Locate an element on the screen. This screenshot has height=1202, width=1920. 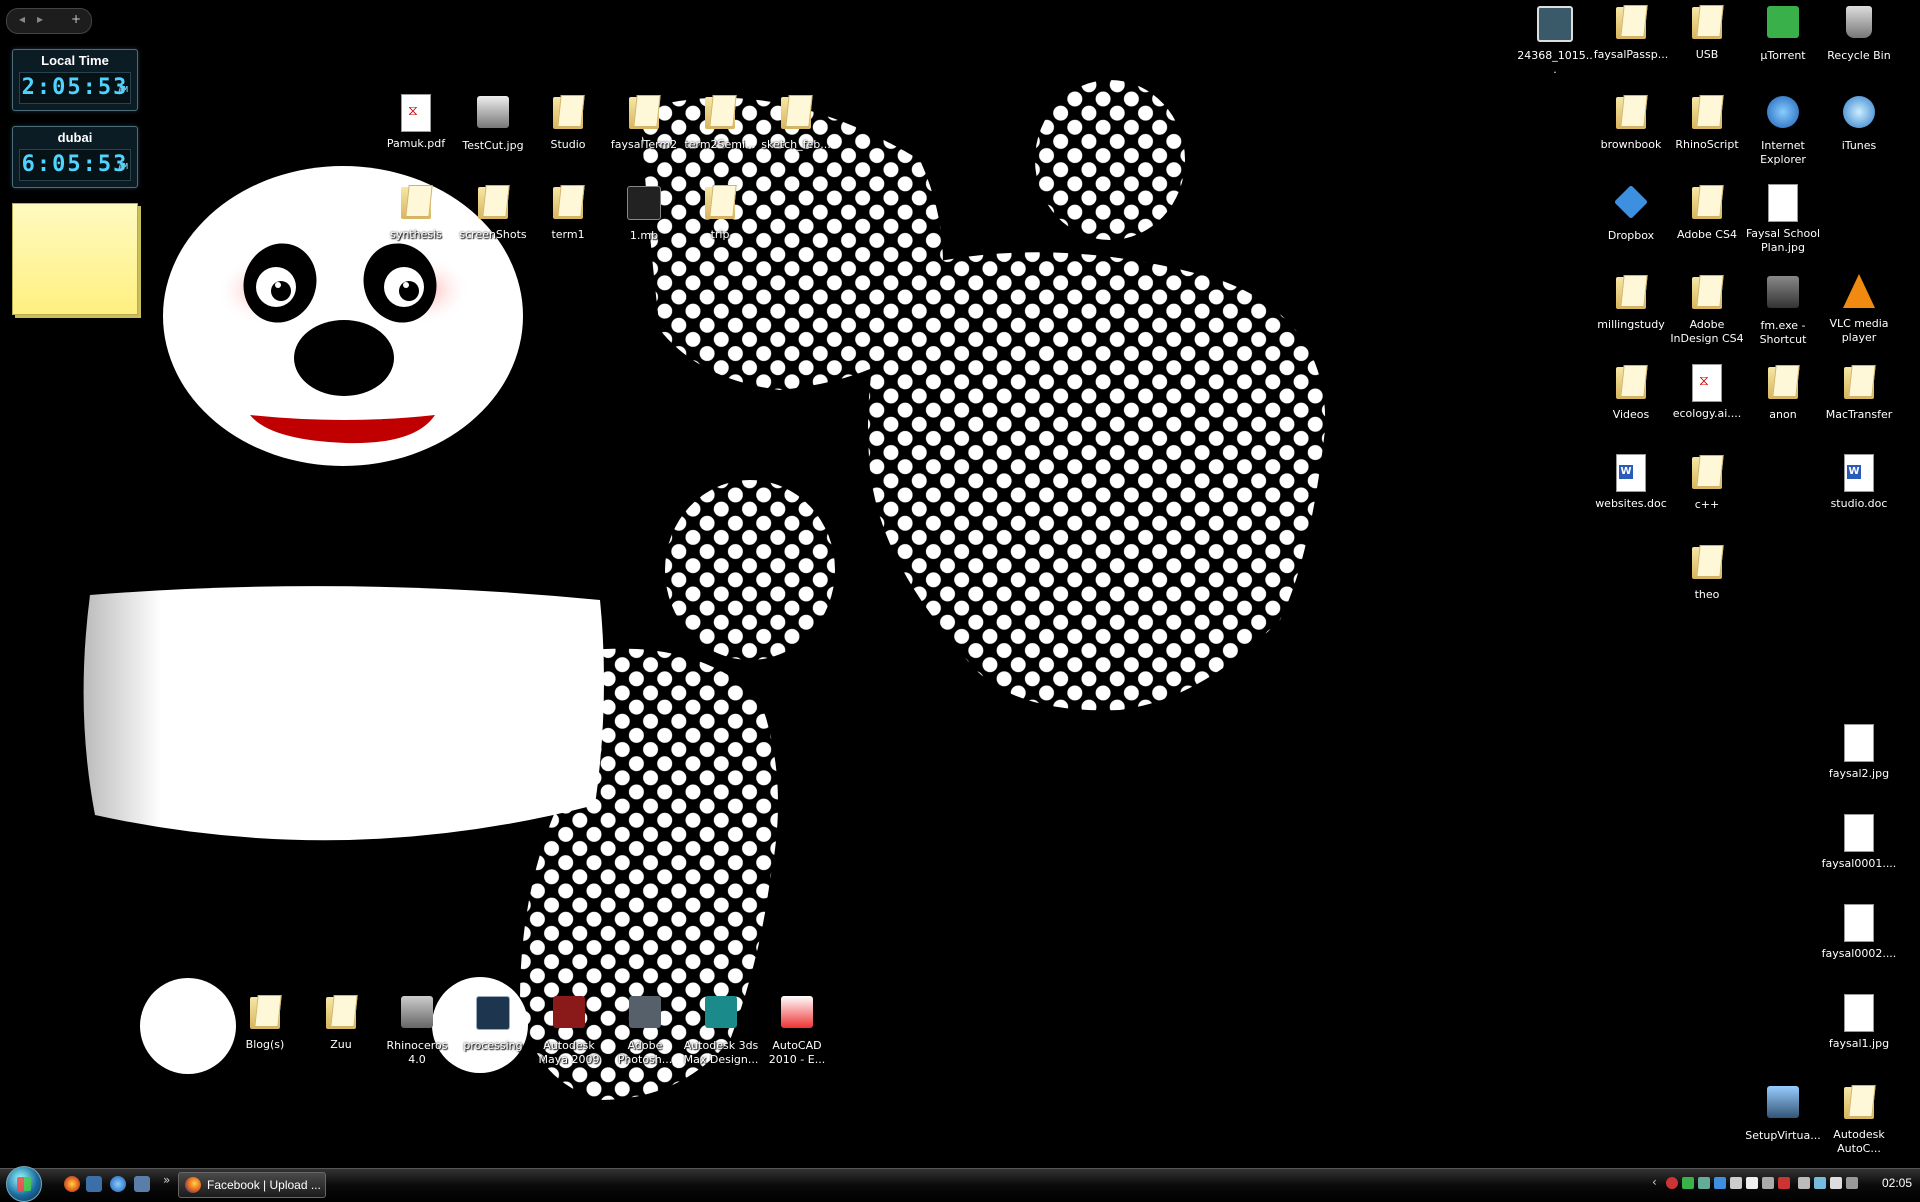
desktop-icon-utorrent: µTorrent is located at coordinates (1783, 32).